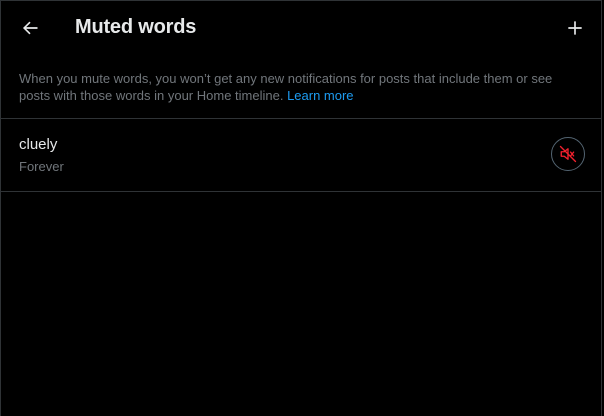 Image resolution: width=604 pixels, height=416 pixels. I want to click on header: Muted words, so click(301, 28).